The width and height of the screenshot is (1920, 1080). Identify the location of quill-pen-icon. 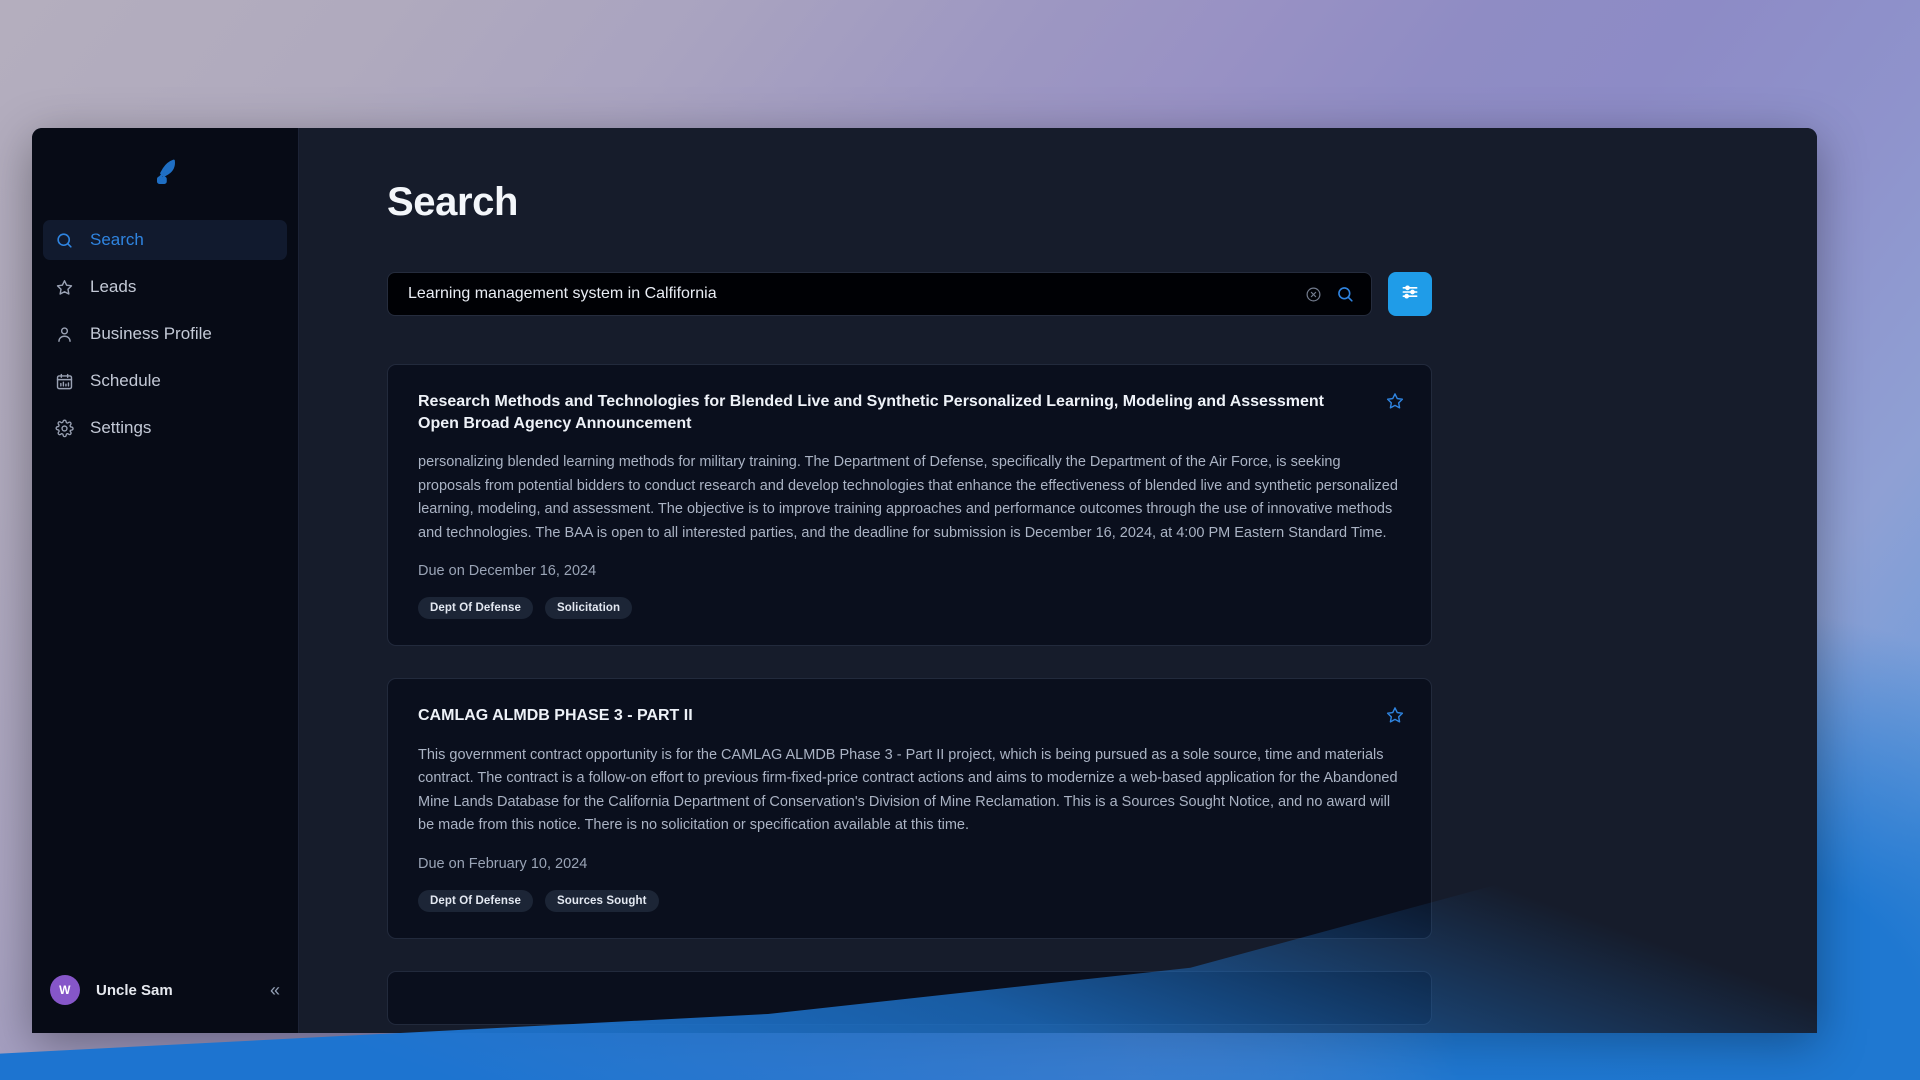
(165, 174).